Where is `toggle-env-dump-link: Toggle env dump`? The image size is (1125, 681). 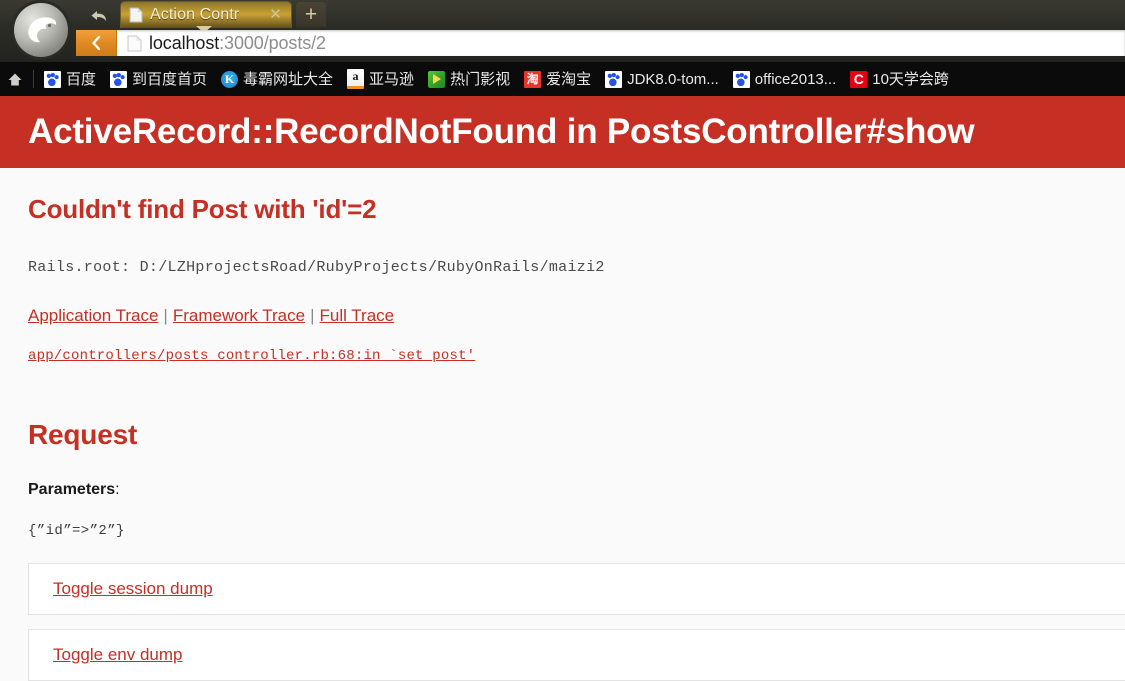
toggle-env-dump-link: Toggle env dump is located at coordinates (117, 655).